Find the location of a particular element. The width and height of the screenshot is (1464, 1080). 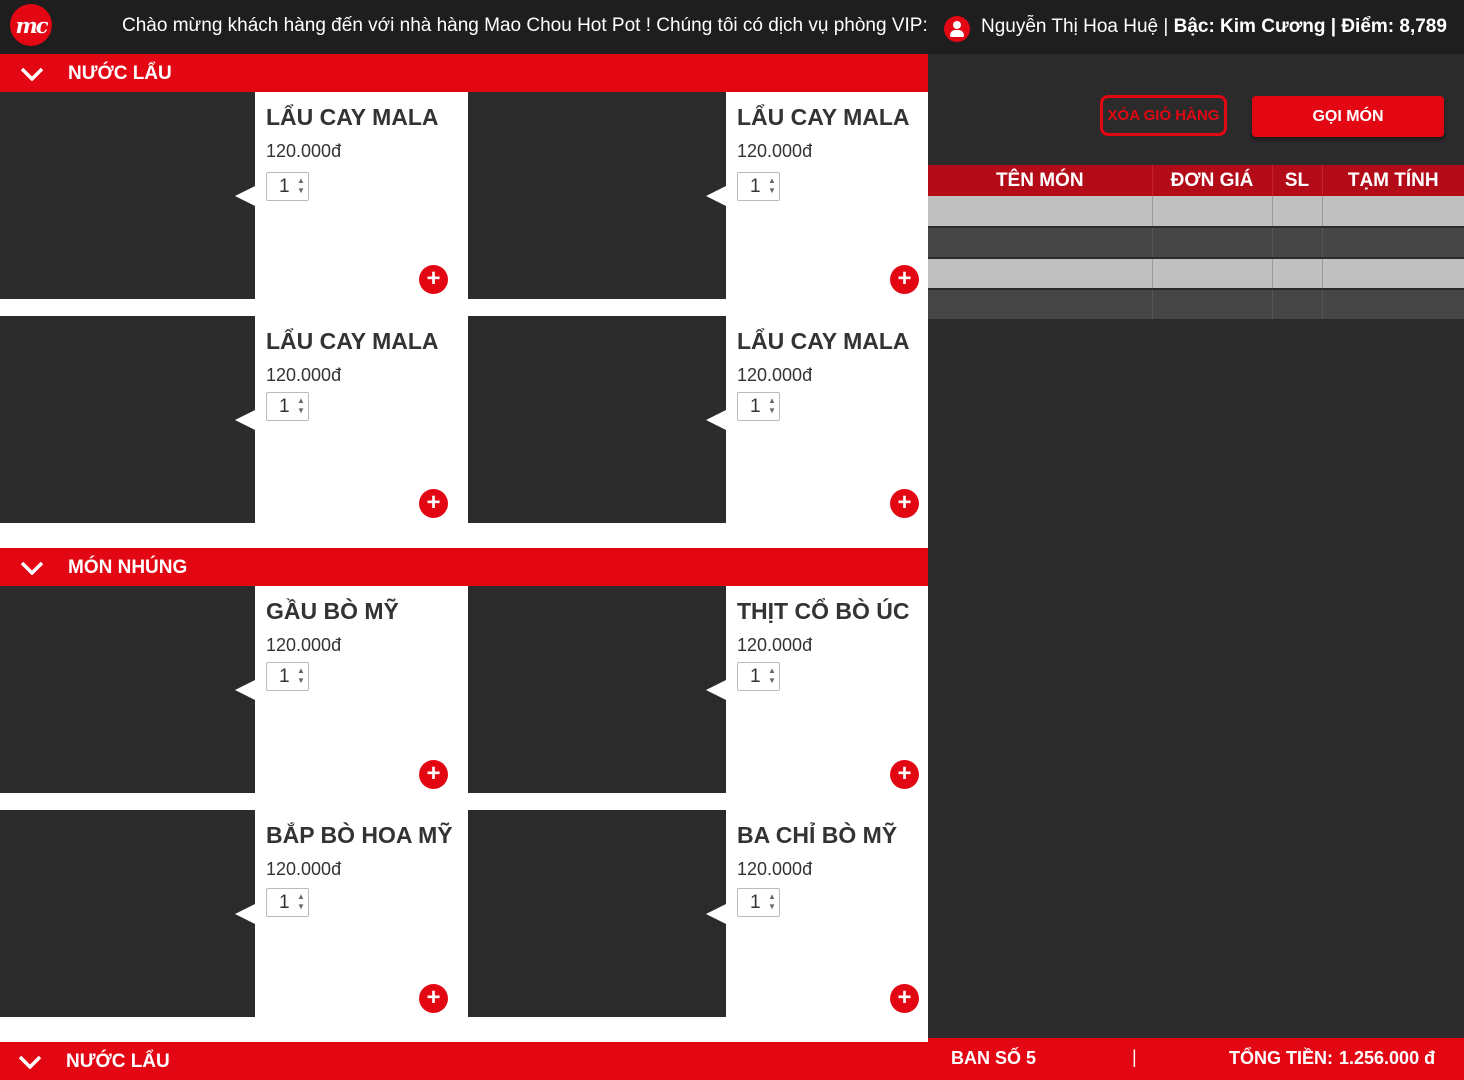

category-header-dipping: MÓN NHÚNG is located at coordinates (464, 567).